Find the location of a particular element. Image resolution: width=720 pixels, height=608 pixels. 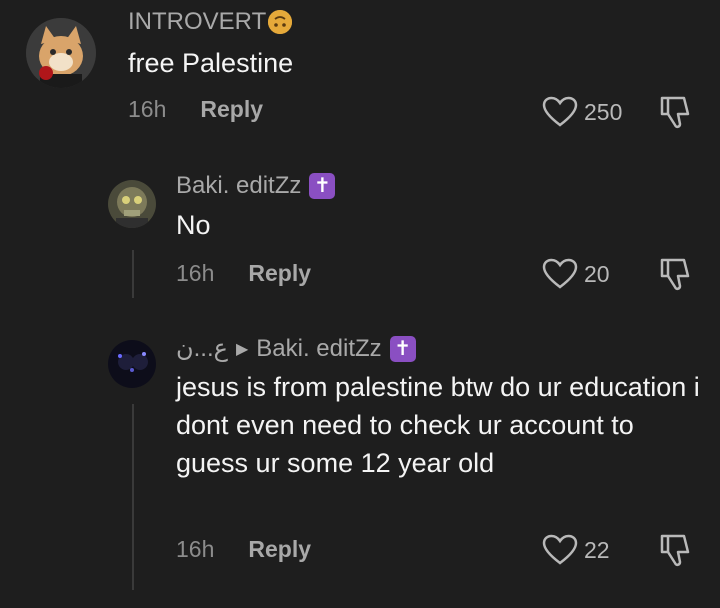

username-text: INTROVERT is located at coordinates (197, 21).